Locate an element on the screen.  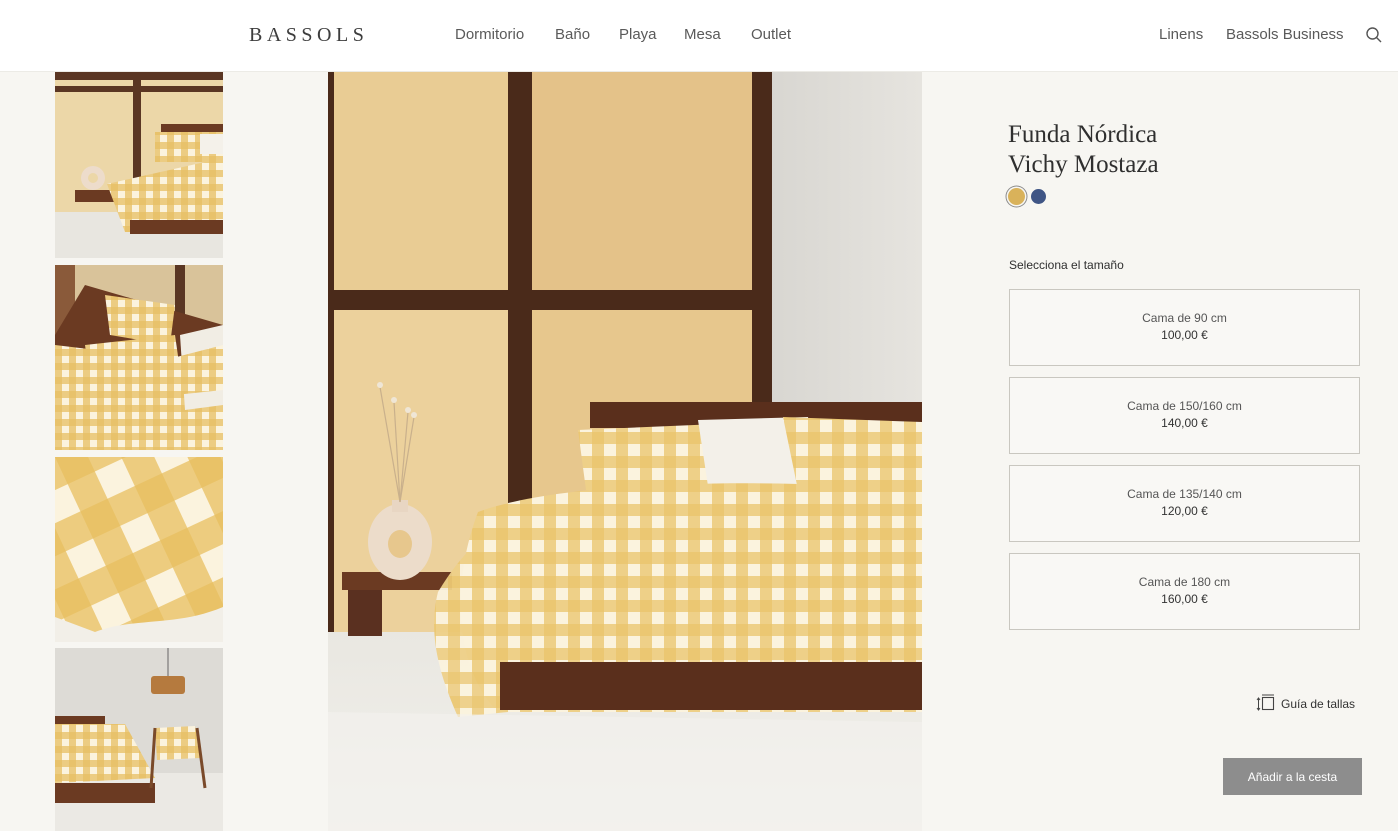
nav-mesa: Mesa is located at coordinates (702, 34).